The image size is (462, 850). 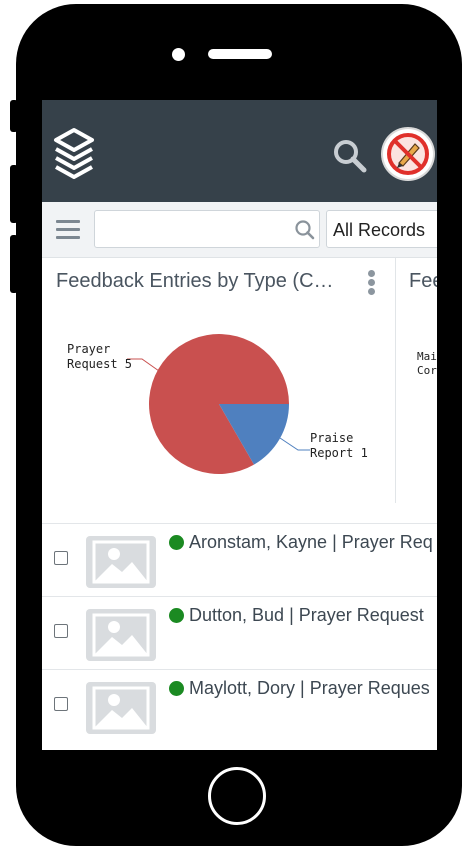 What do you see at coordinates (88, 349) in the screenshot?
I see `pie-label: Prayer` at bounding box center [88, 349].